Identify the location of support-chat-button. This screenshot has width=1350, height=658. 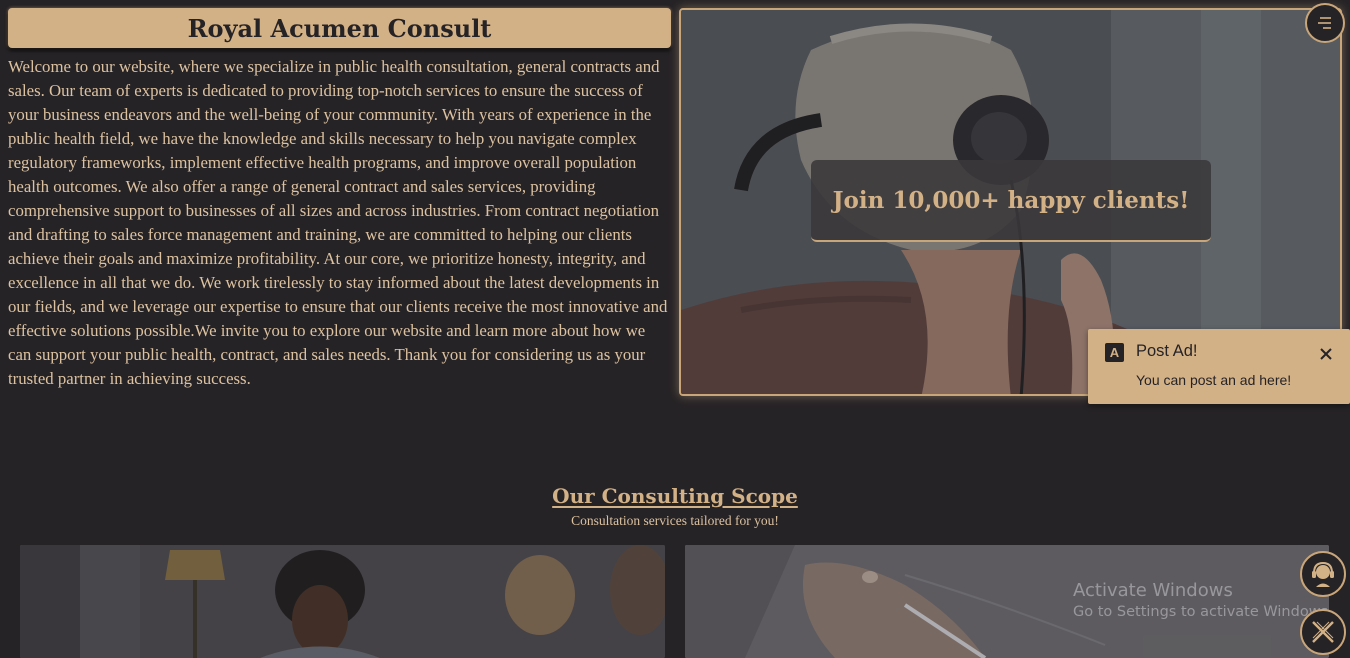
(1323, 574).